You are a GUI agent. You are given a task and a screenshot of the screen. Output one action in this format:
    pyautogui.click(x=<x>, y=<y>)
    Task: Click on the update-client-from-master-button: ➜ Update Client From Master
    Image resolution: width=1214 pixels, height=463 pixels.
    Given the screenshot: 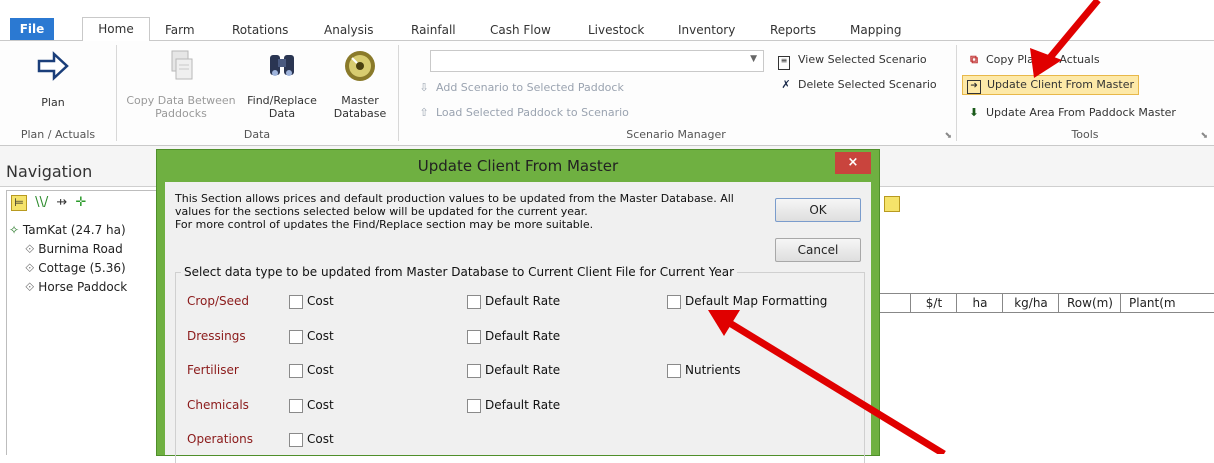 What is the action you would take?
    pyautogui.click(x=1050, y=85)
    